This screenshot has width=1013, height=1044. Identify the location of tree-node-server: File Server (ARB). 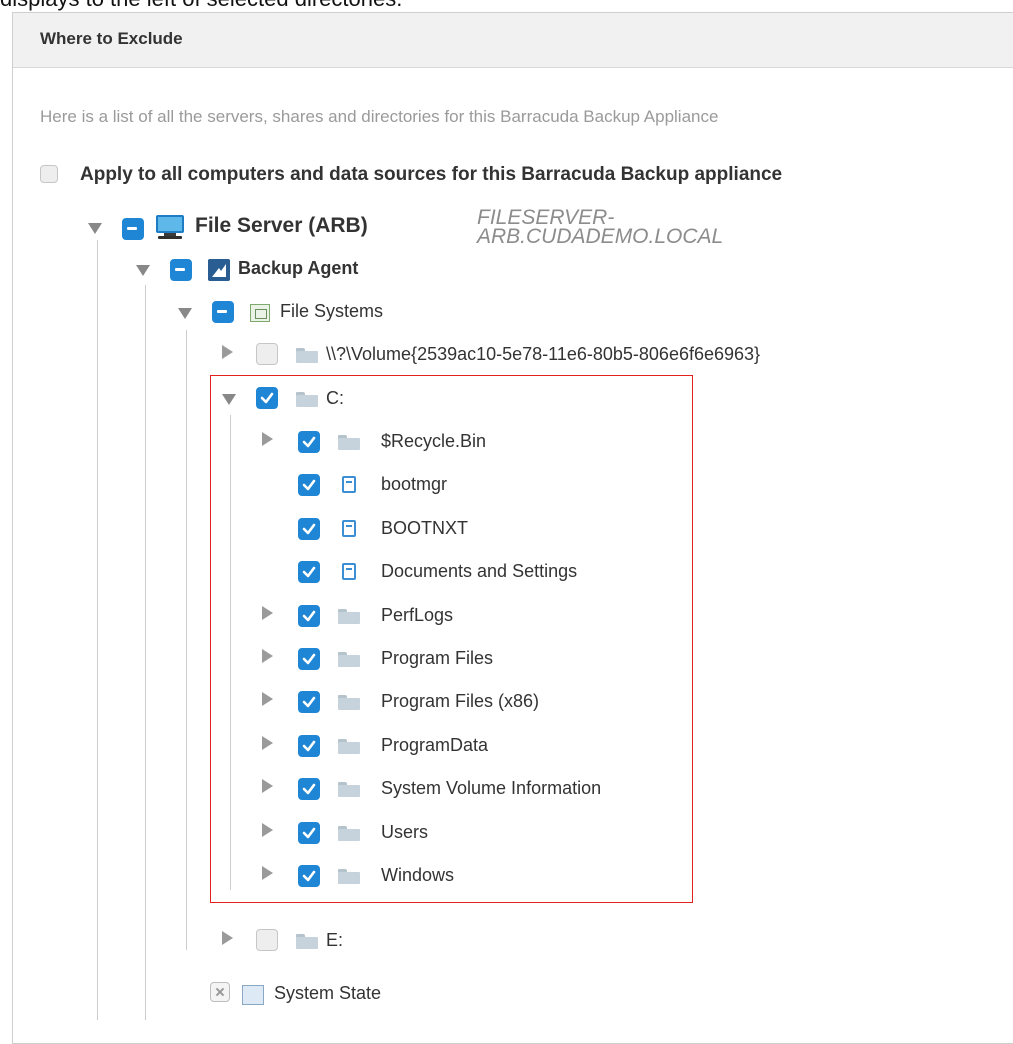
(280, 228).